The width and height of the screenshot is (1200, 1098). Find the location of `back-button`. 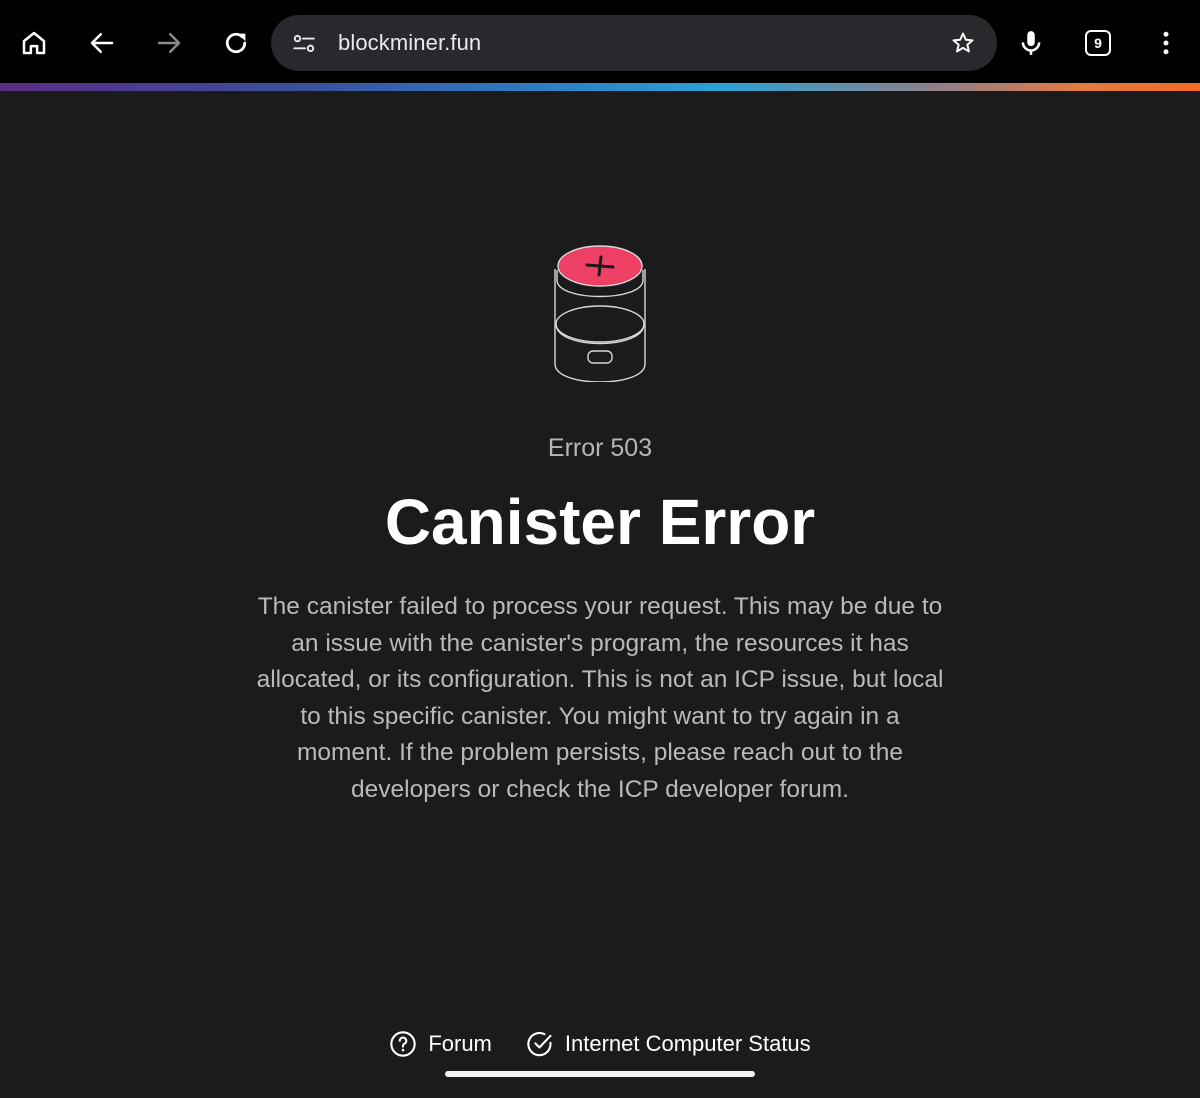

back-button is located at coordinates (102, 43).